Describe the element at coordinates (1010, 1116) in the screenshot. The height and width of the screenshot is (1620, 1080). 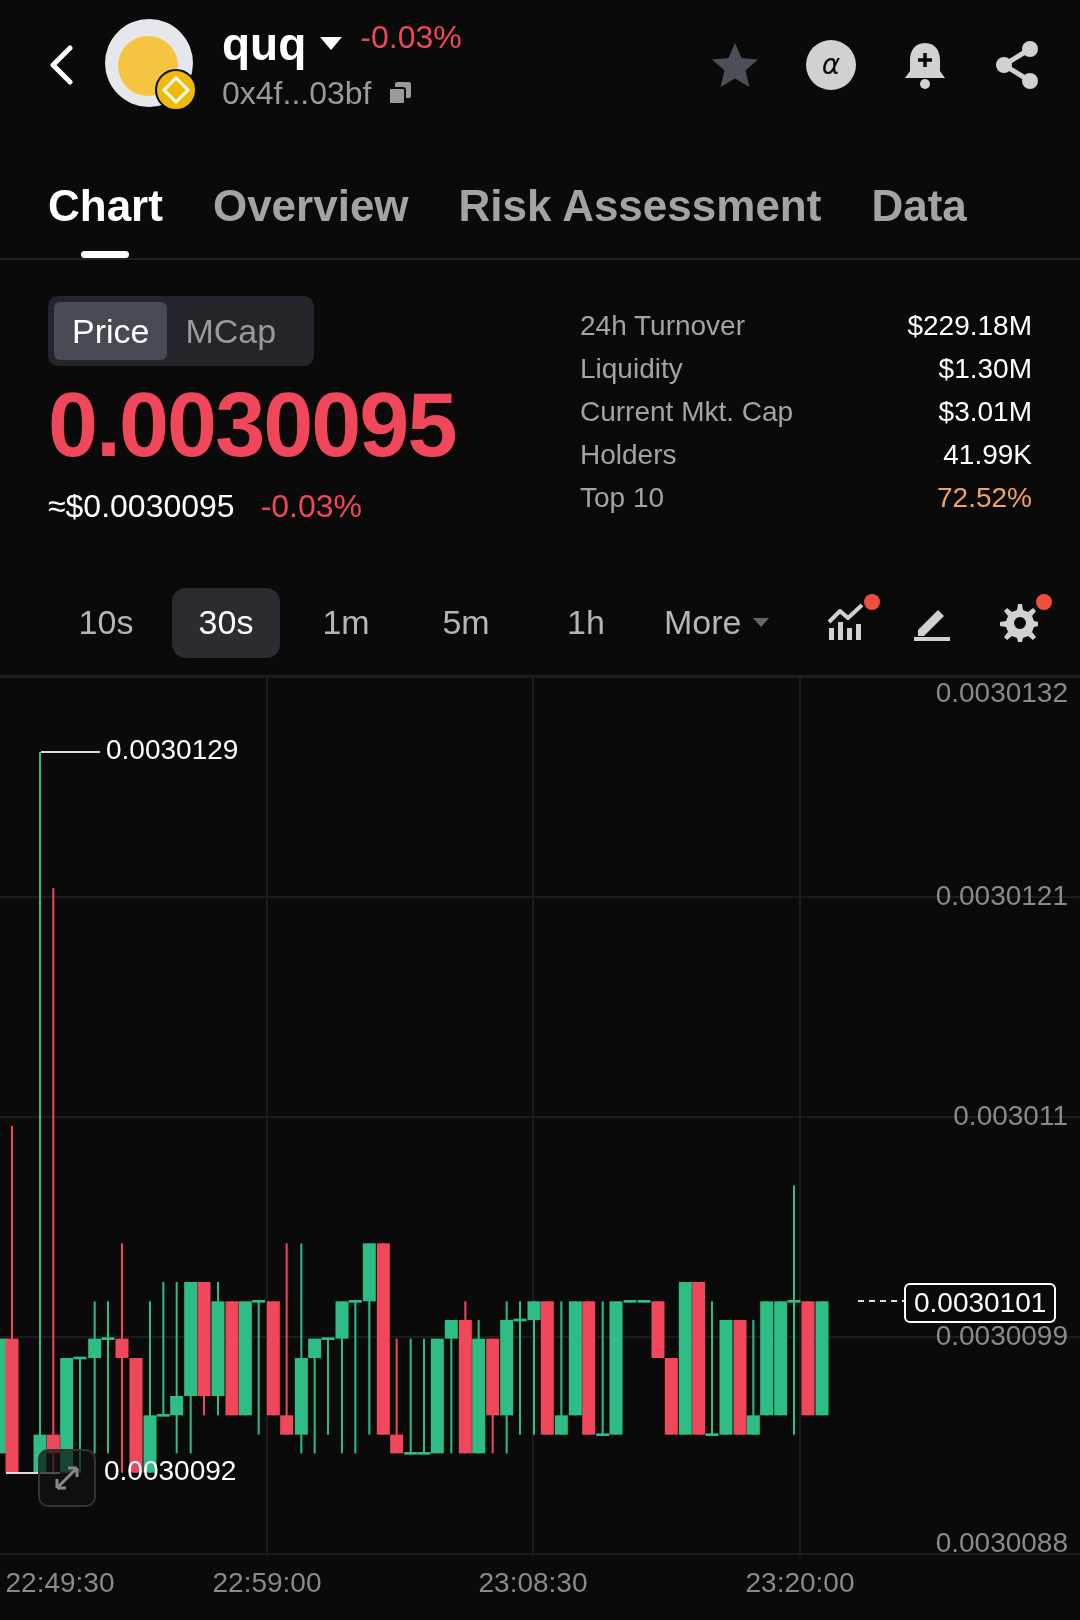
I see `axis-label: 0.003011` at that location.